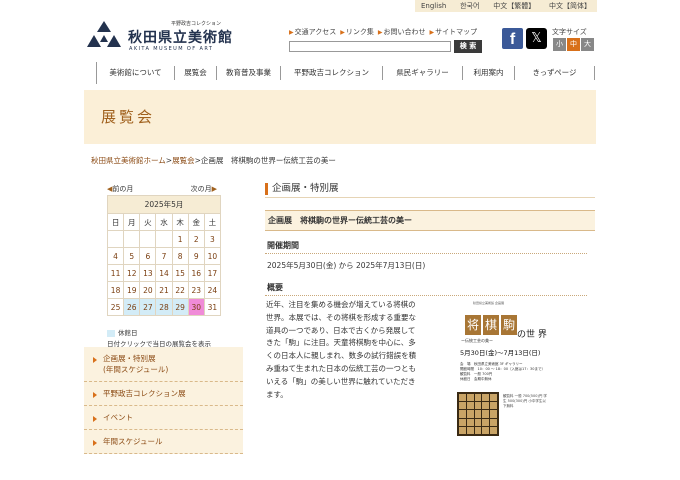  What do you see at coordinates (489, 73) in the screenshot?
I see `nav-guide: 利用案内` at bounding box center [489, 73].